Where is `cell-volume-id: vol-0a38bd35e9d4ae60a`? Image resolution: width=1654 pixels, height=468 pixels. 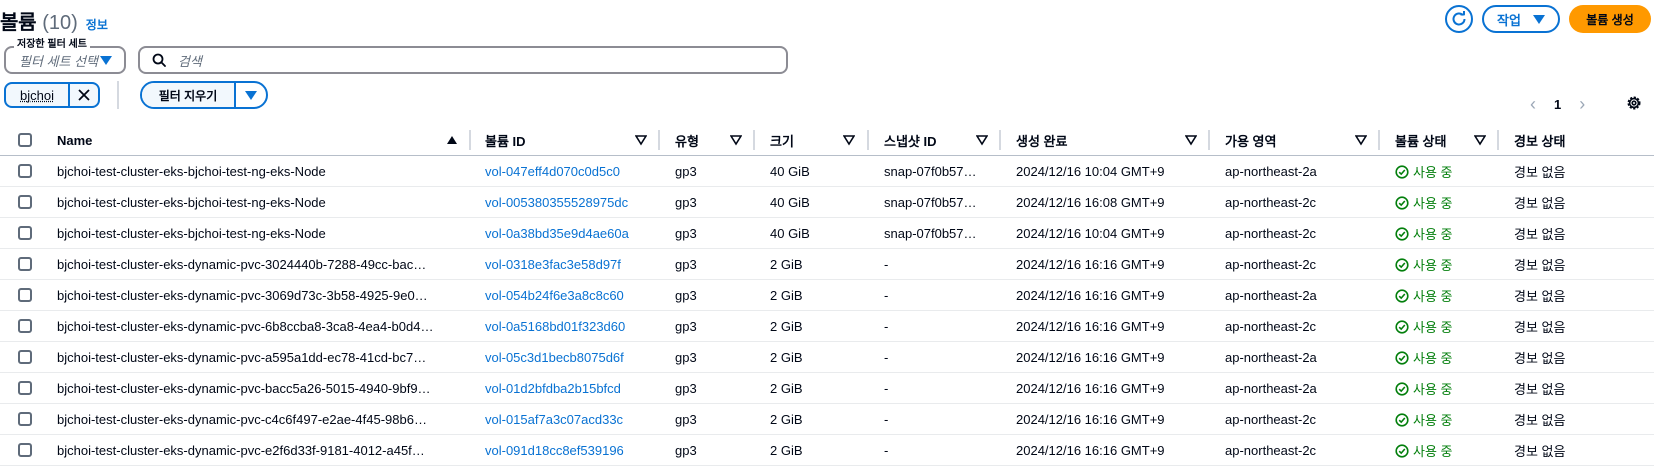 cell-volume-id: vol-0a38bd35e9d4ae60a is located at coordinates (567, 233).